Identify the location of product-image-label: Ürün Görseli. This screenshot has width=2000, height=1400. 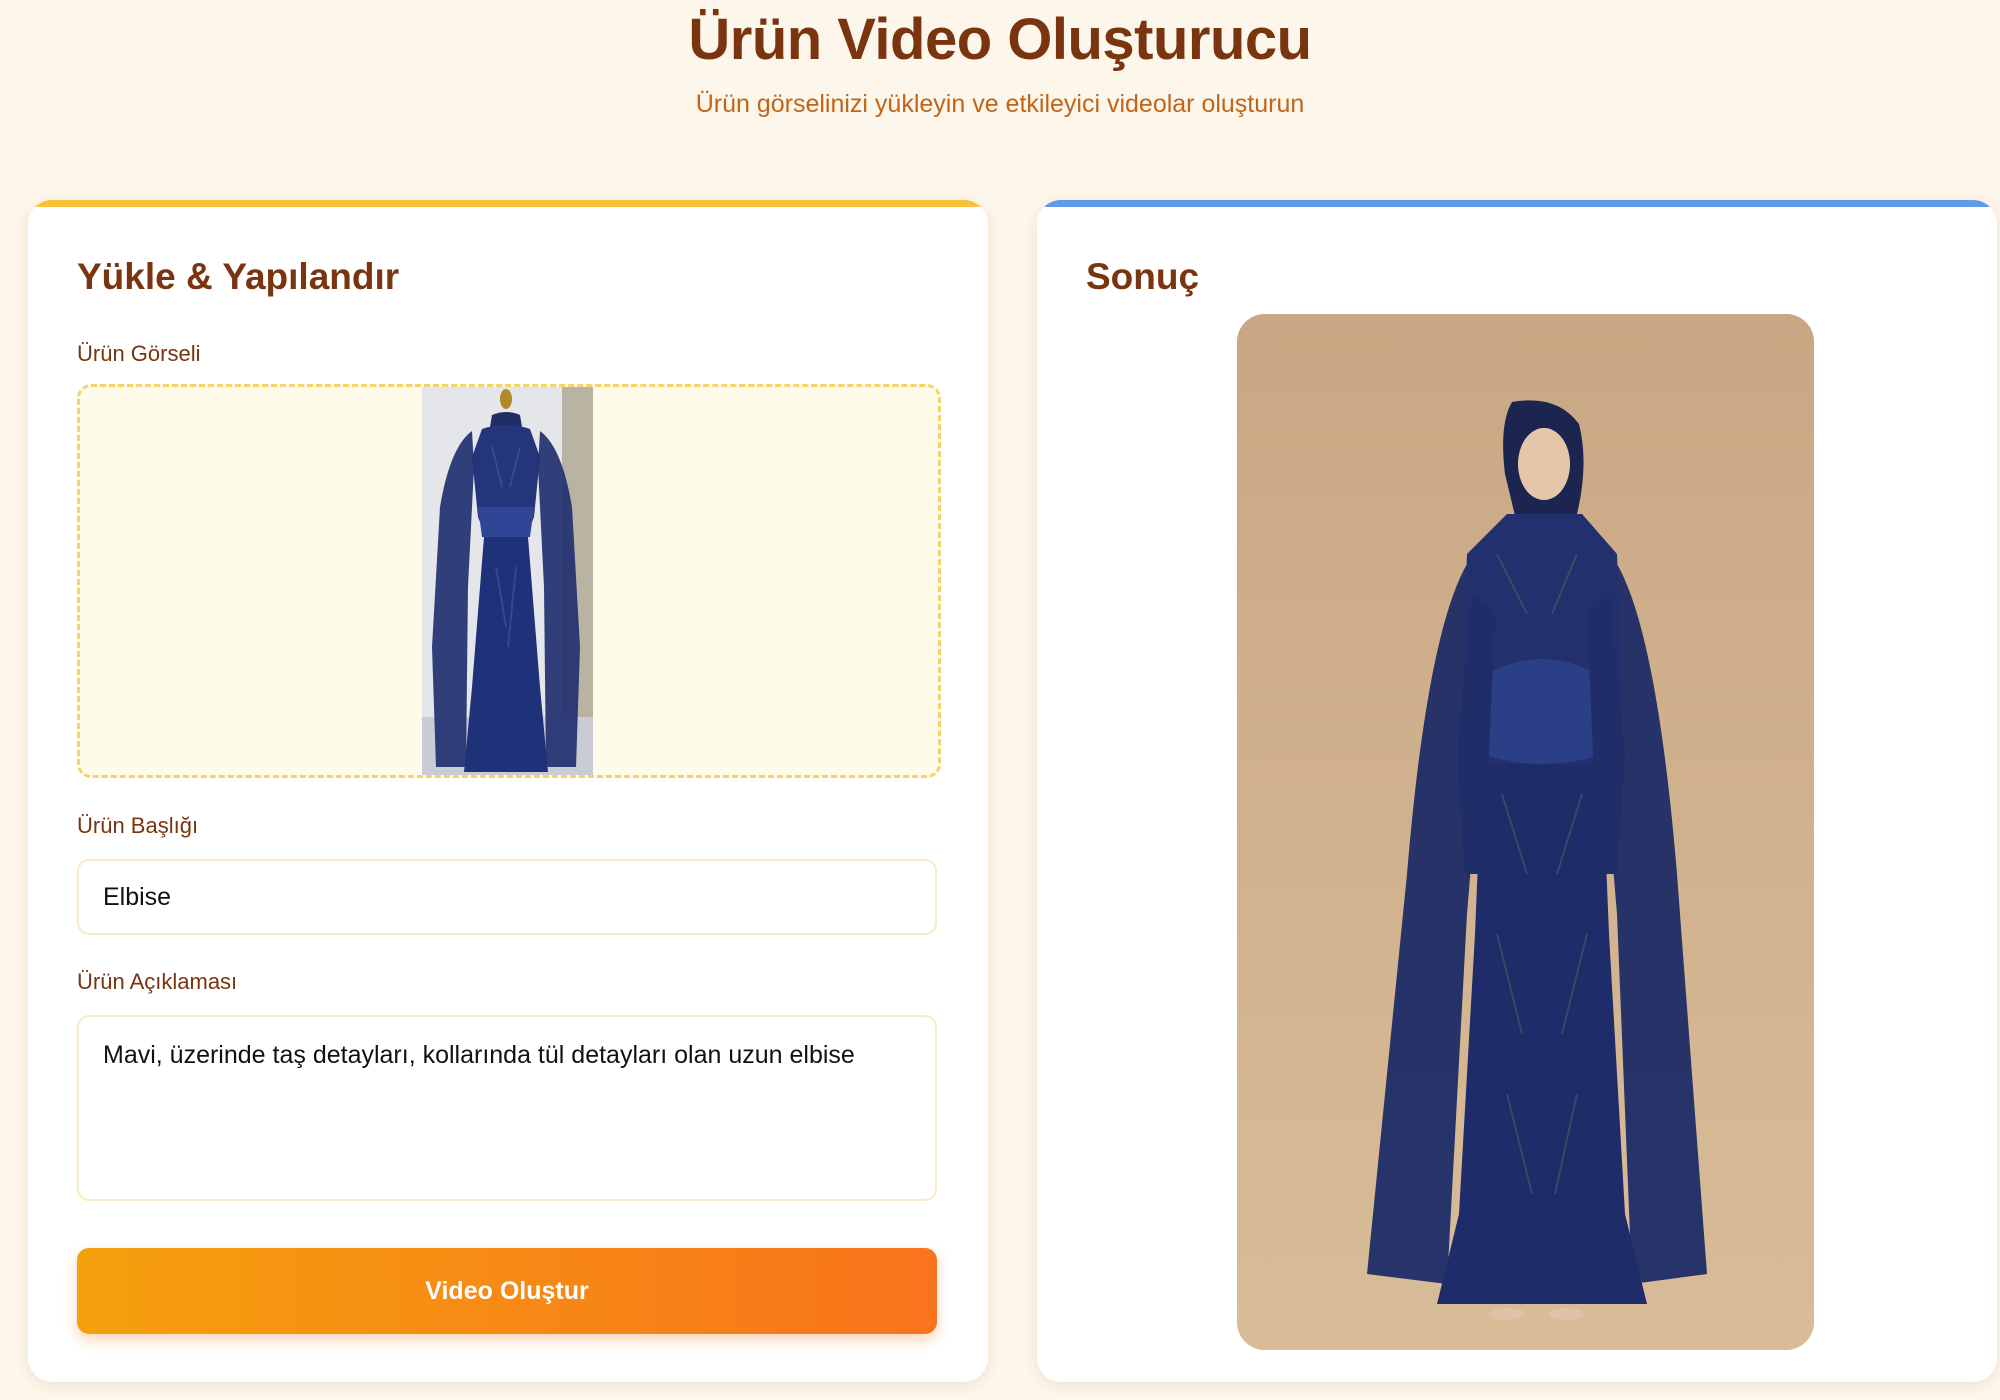
(139, 353).